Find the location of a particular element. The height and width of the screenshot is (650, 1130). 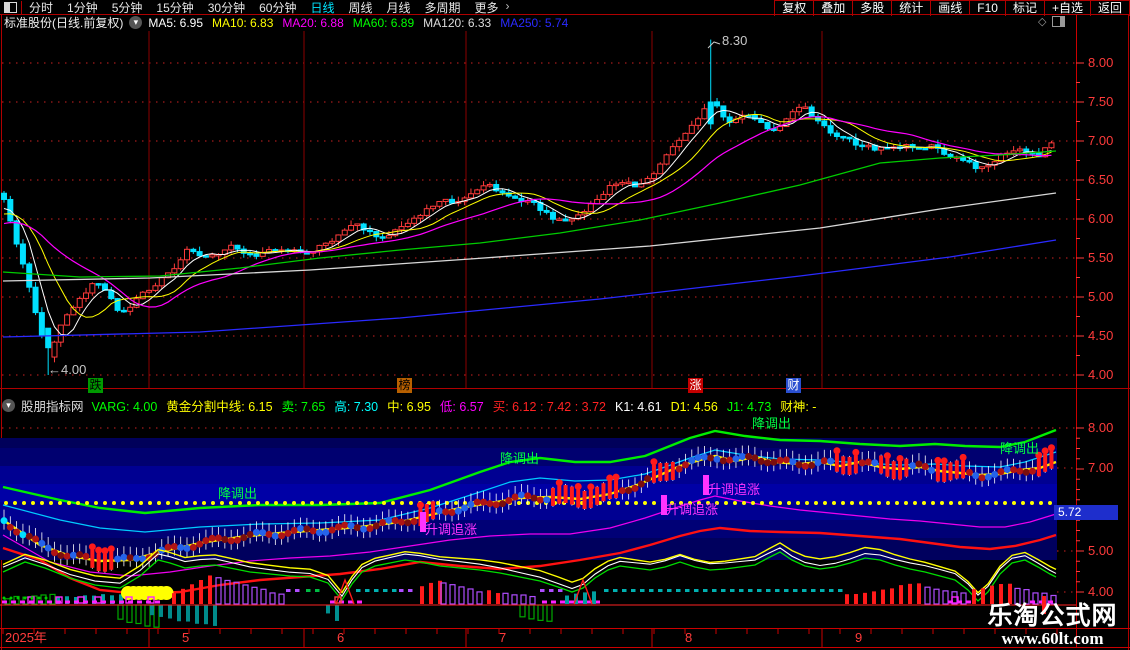

indicator-field: 卖: 7.65 is located at coordinates (303, 407).